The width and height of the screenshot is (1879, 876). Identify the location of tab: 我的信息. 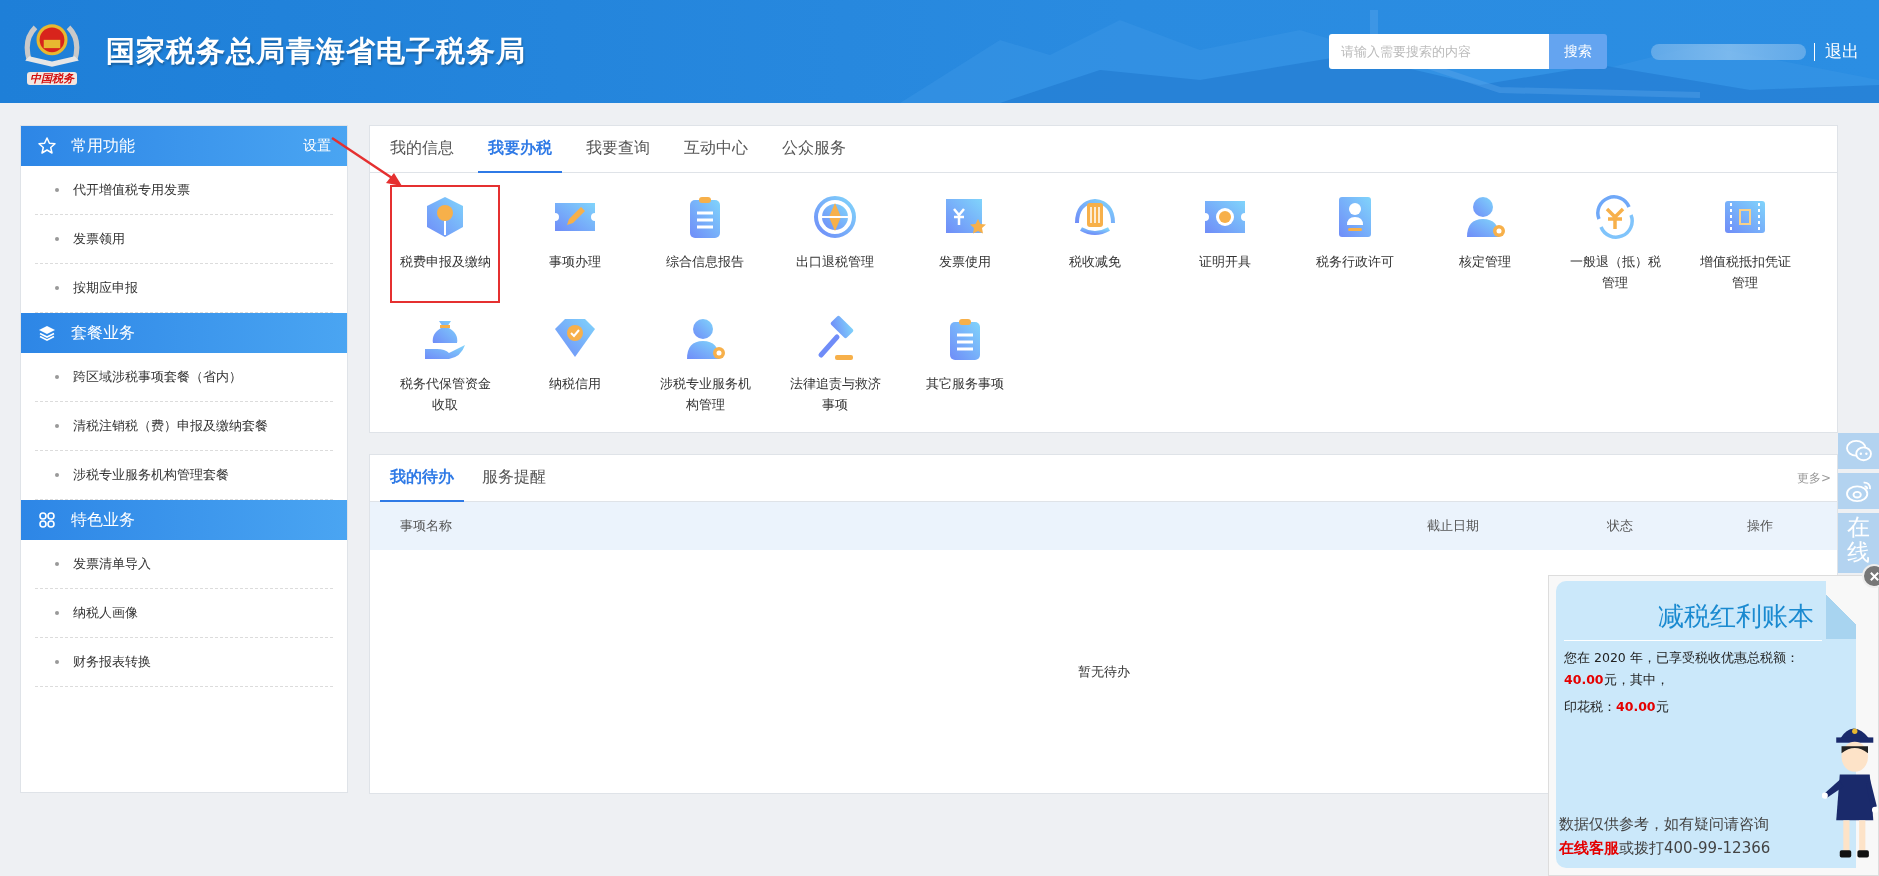
(422, 149).